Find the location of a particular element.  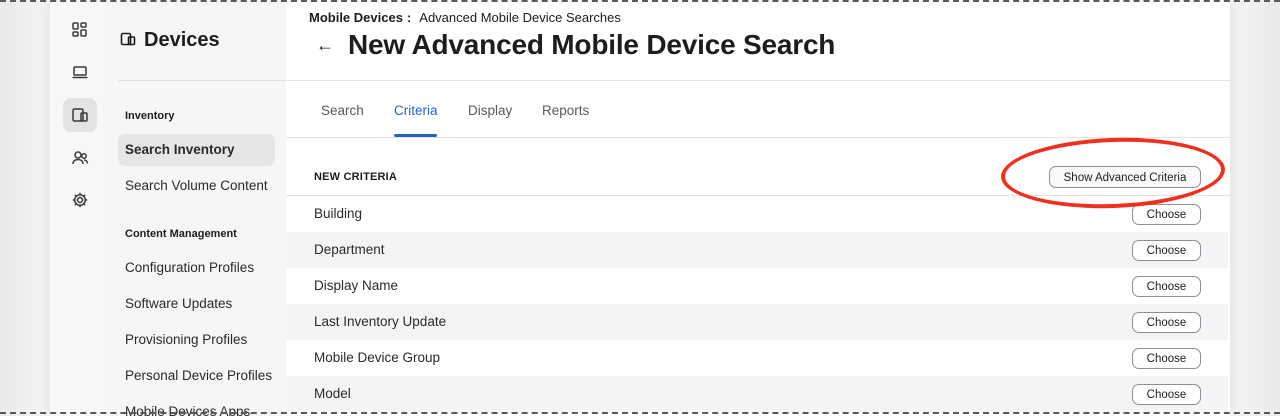

settings-icon is located at coordinates (80, 200).